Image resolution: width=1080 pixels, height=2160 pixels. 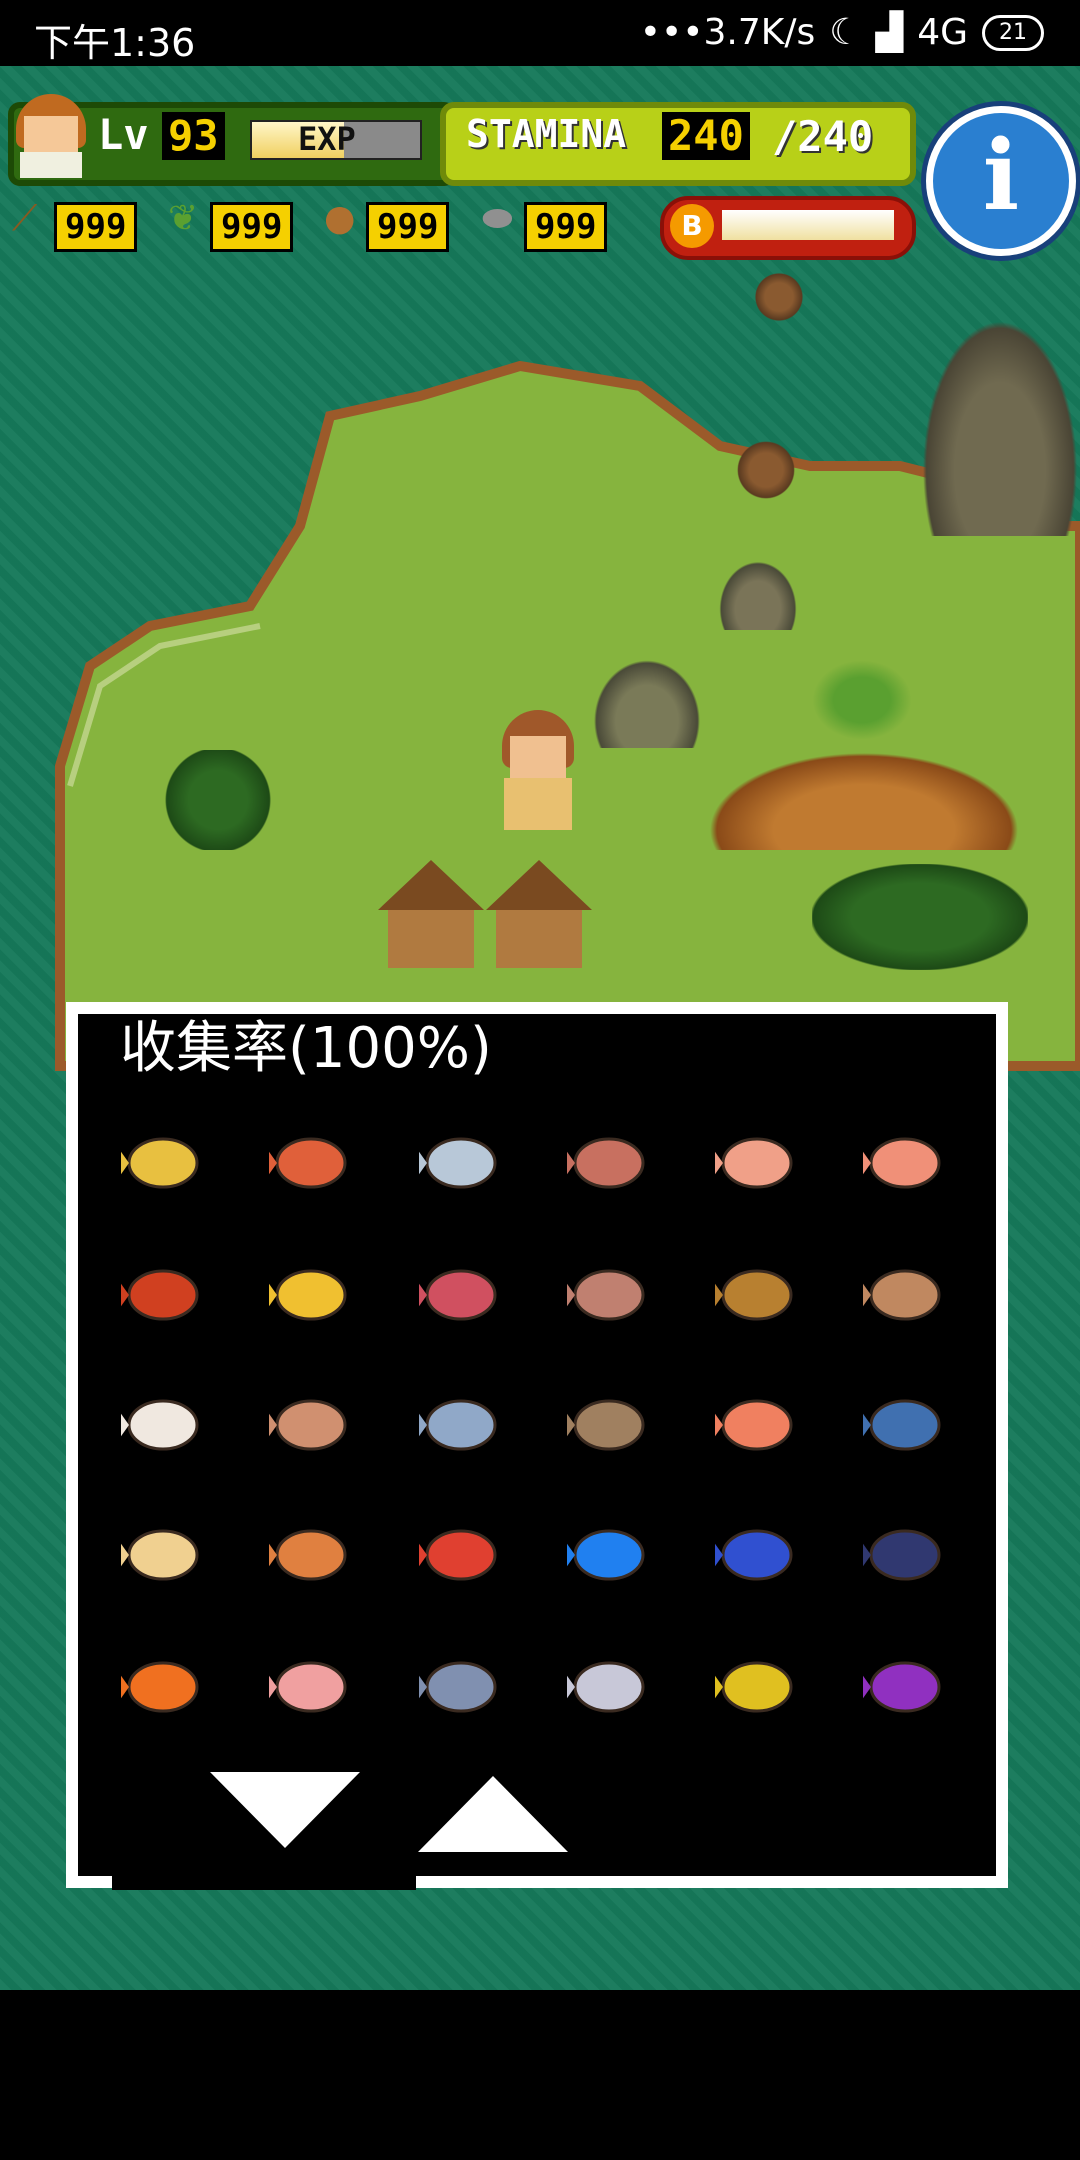 What do you see at coordinates (905, 1163) in the screenshot?
I see `pink-shrimp-icon` at bounding box center [905, 1163].